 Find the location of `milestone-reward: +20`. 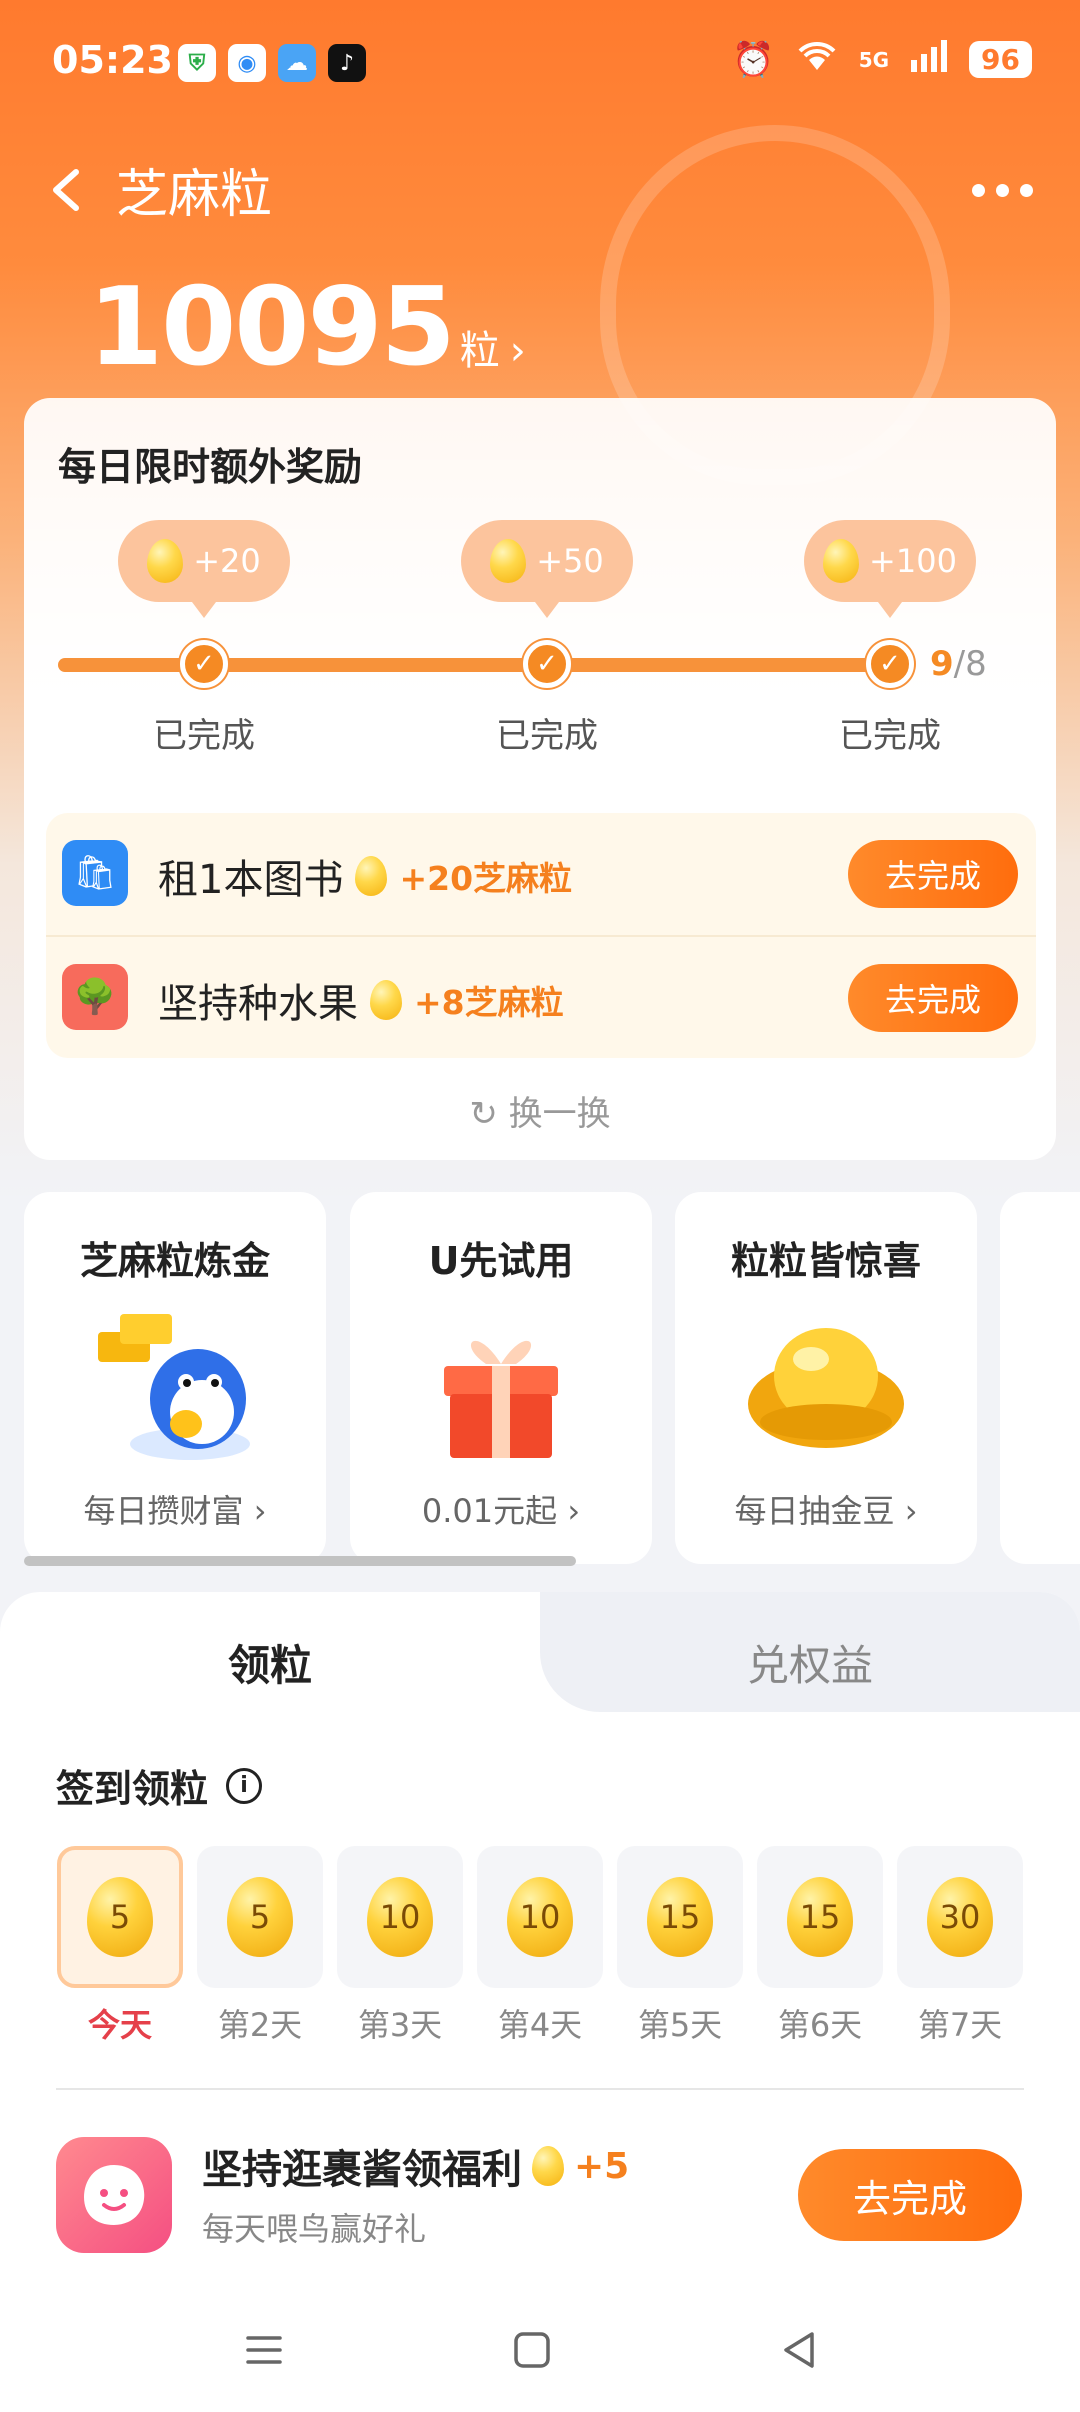

milestone-reward: +20 is located at coordinates (204, 569).